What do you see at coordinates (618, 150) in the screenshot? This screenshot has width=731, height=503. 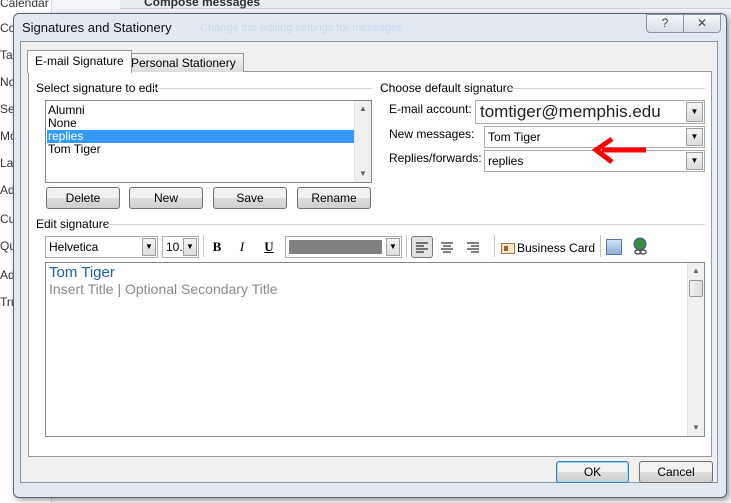 I see `red-arrow-annotation` at bounding box center [618, 150].